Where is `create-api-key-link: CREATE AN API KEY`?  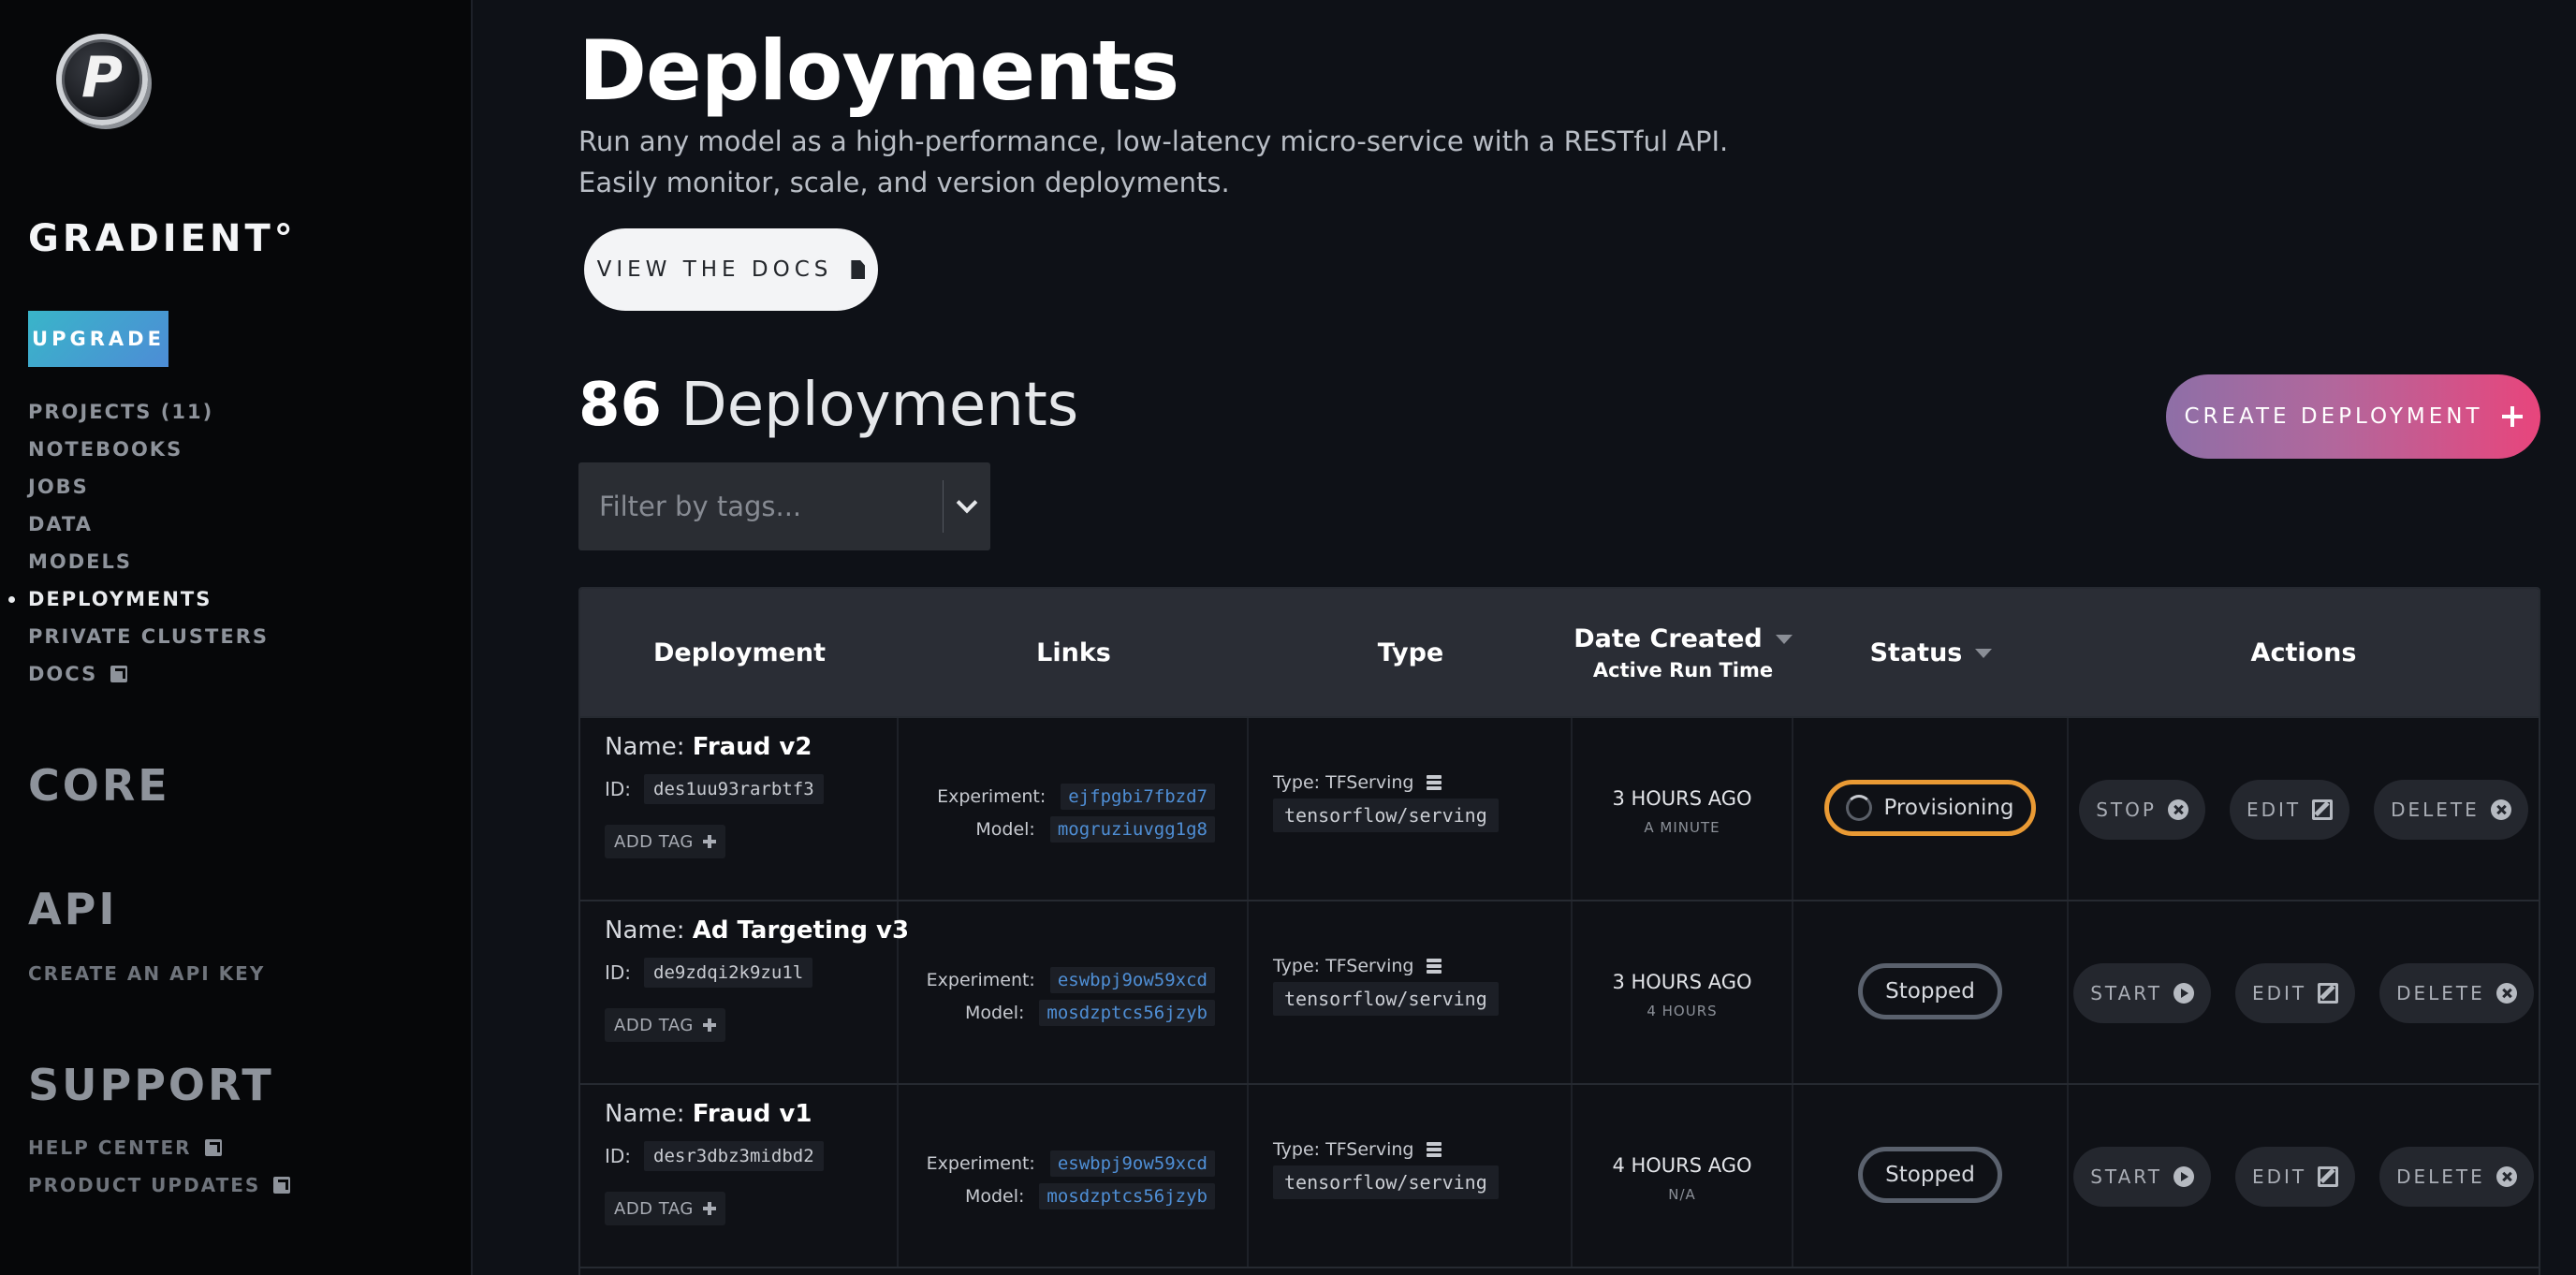
create-api-key-link: CREATE AN API KEY is located at coordinates (146, 973).